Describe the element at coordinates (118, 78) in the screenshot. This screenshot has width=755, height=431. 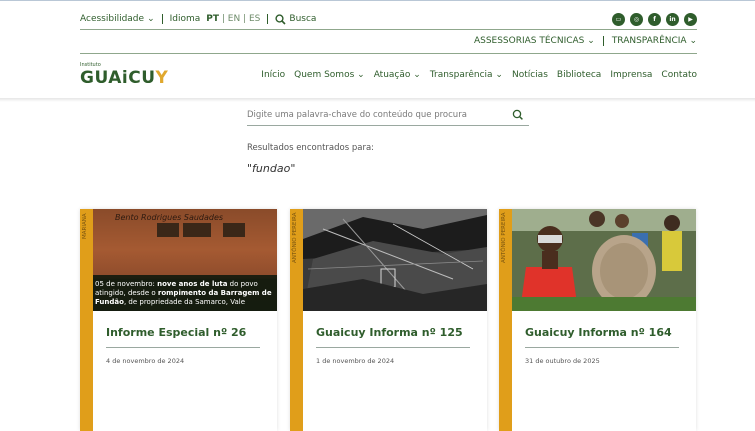
I see `logo-main-text: GUAiCU` at that location.